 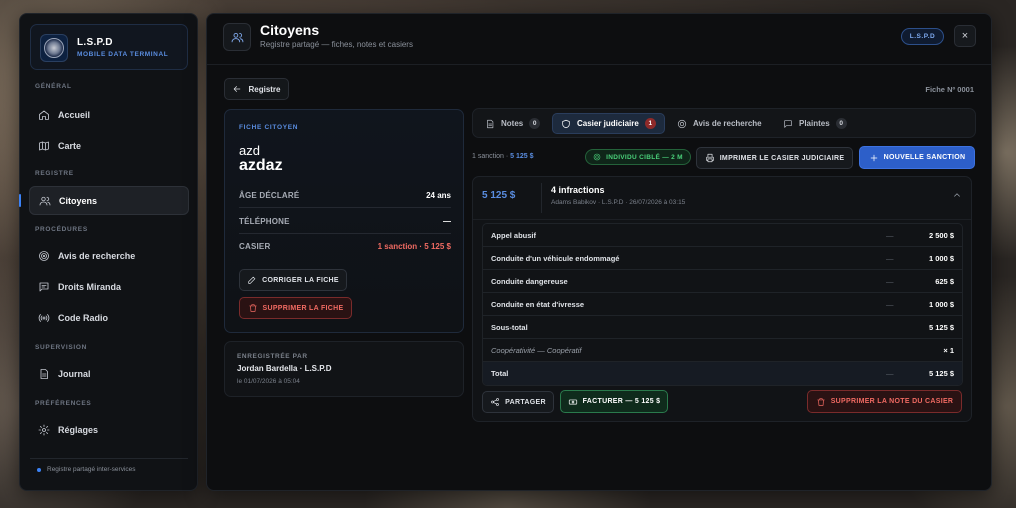 I want to click on section-procedures: PROCÉDURES, so click(x=61, y=229).